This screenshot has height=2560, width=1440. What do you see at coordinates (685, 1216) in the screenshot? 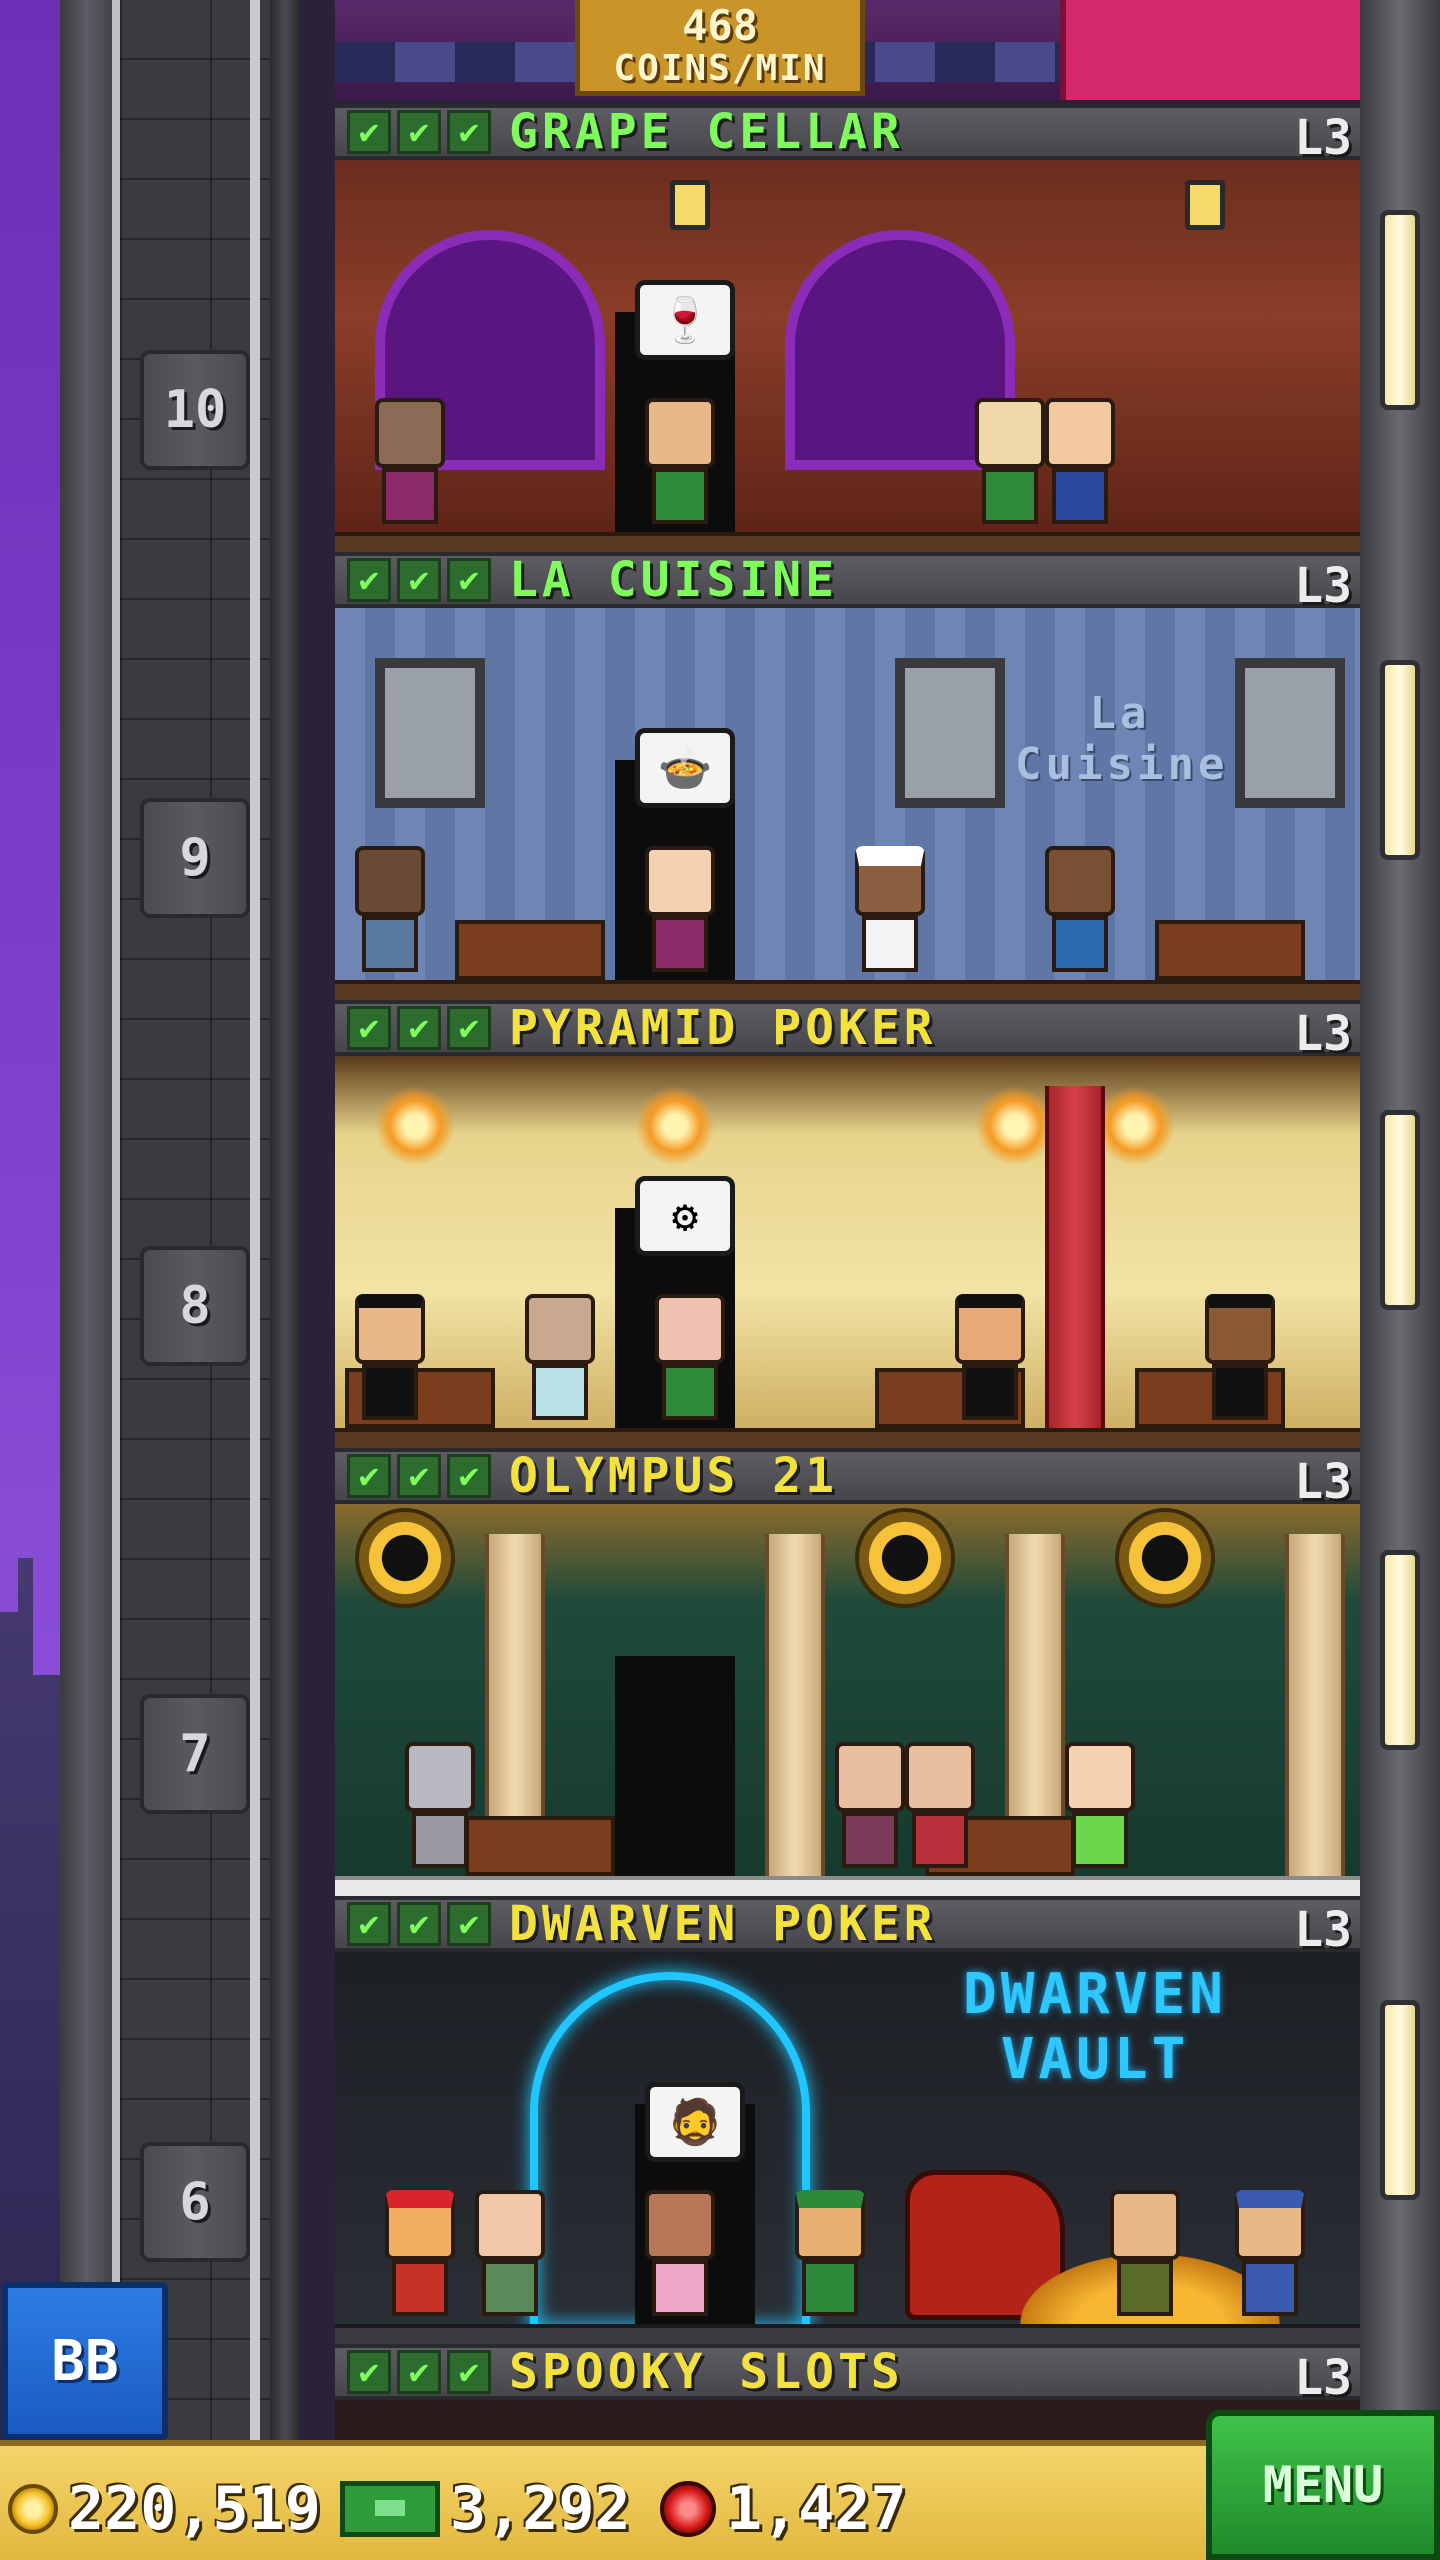
I see `speech-bubble-chip-icon: ⚙` at bounding box center [685, 1216].